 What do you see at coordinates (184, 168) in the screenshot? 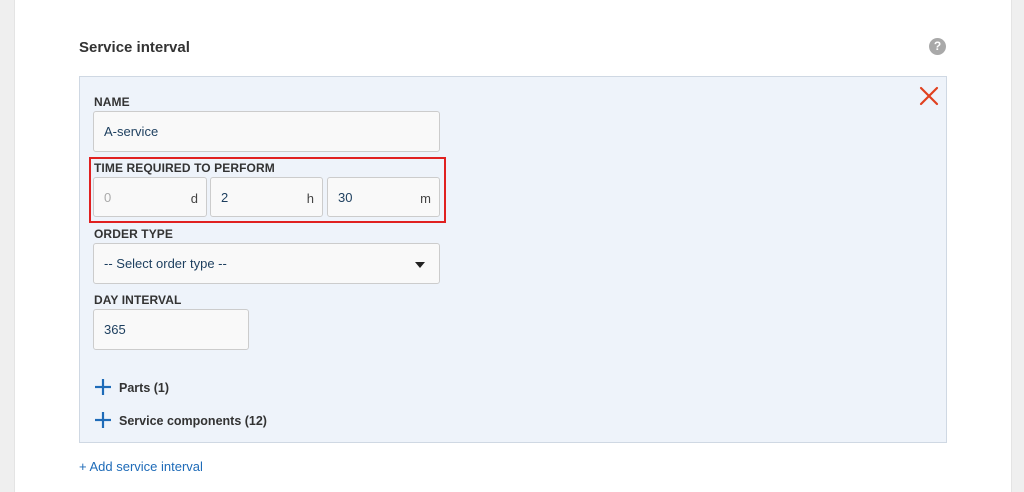
I see `time-label: TIME REQUIRED TO PERFORM` at bounding box center [184, 168].